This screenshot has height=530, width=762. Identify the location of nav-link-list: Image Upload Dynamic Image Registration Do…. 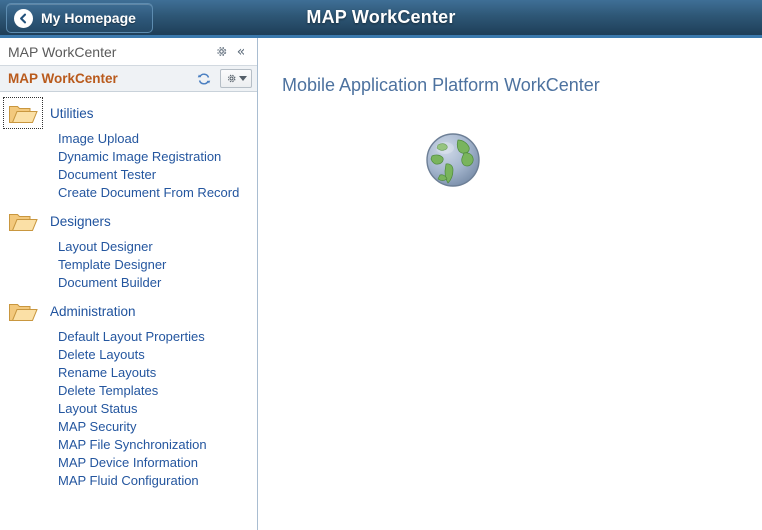
(128, 166).